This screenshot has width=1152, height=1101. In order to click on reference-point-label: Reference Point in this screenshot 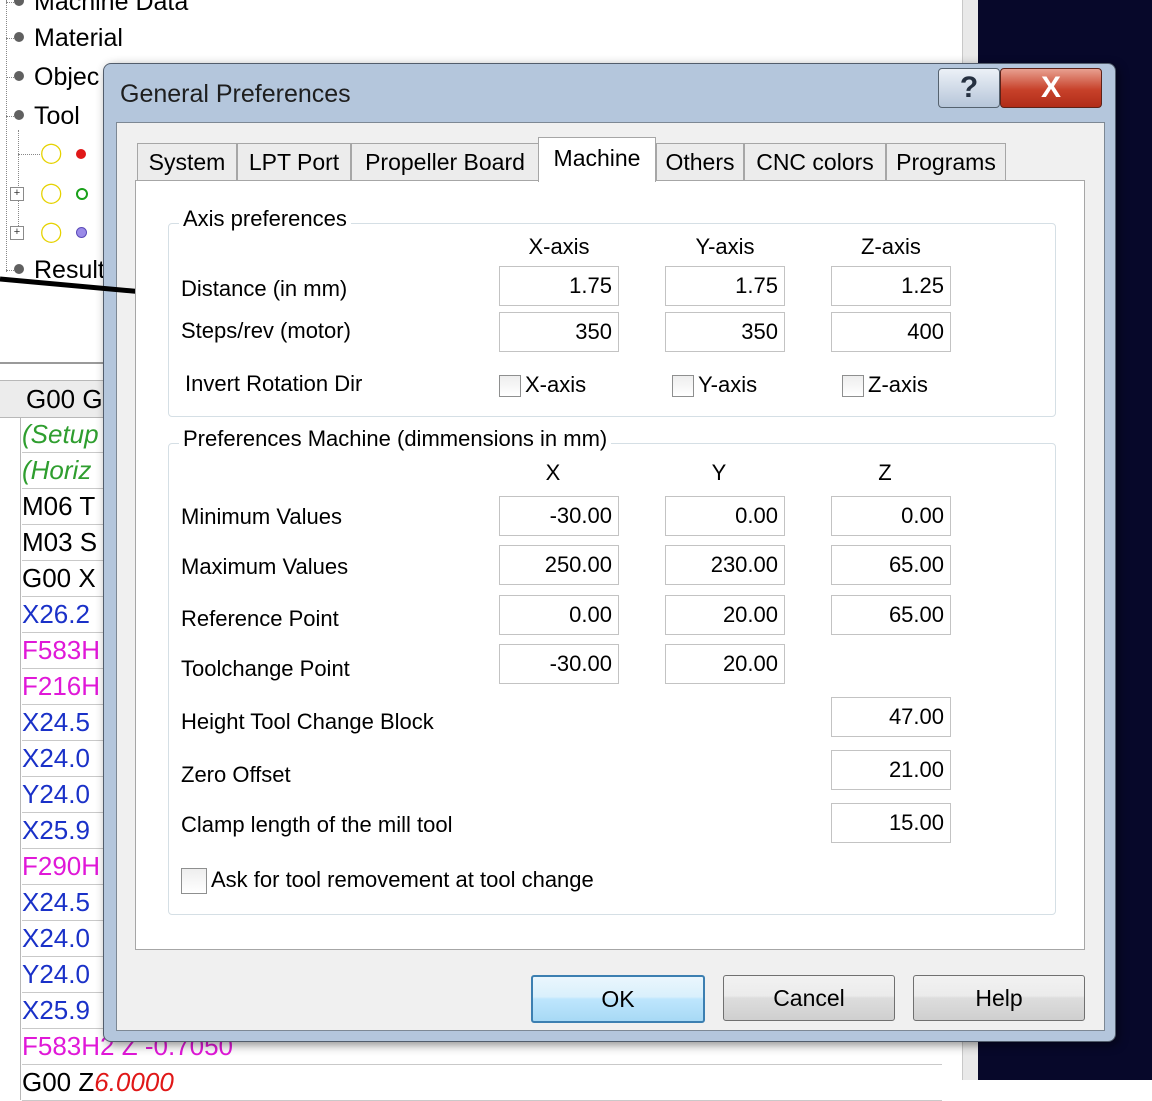, I will do `click(260, 618)`.